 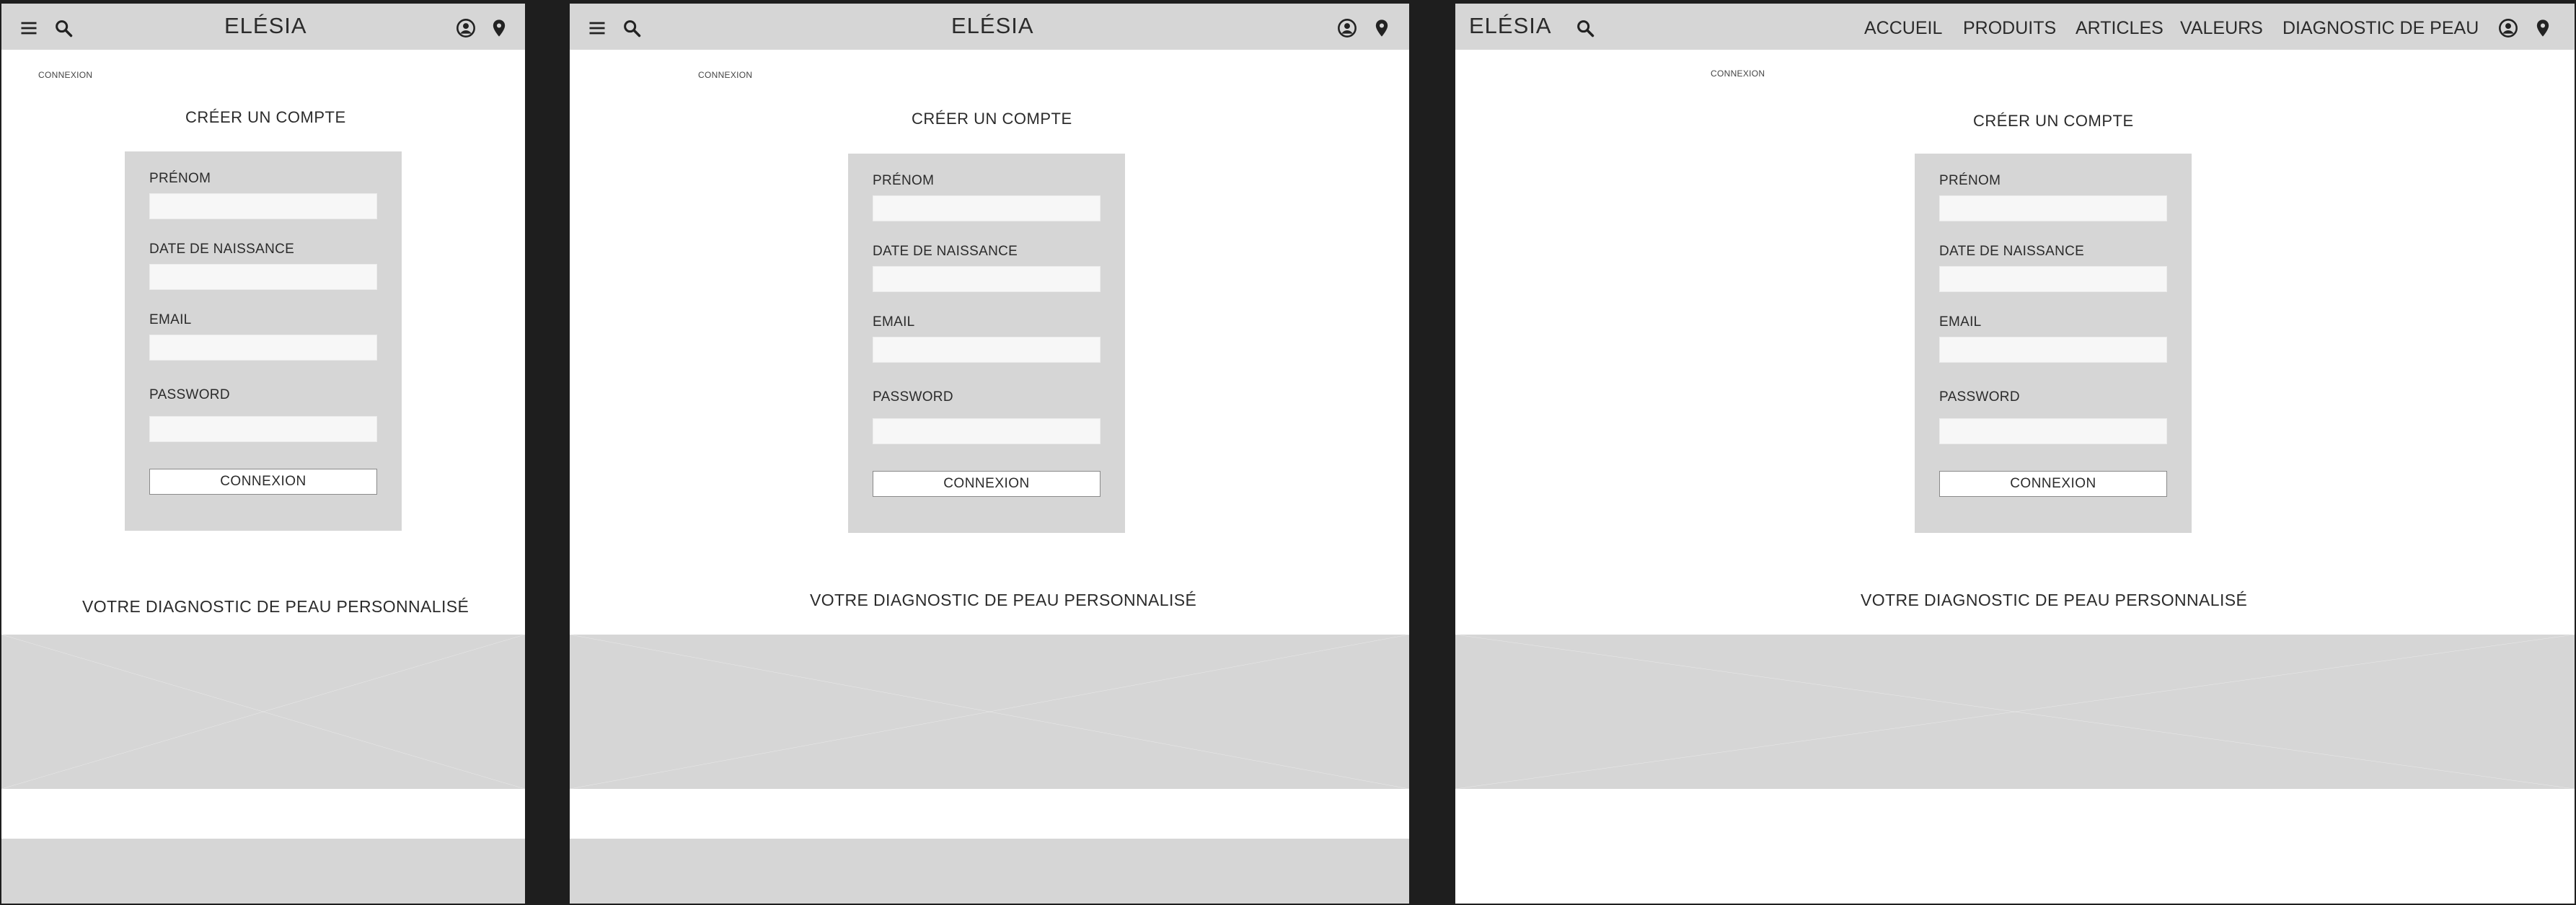 I want to click on nav-item-articles: ARTICLES, so click(x=2119, y=28).